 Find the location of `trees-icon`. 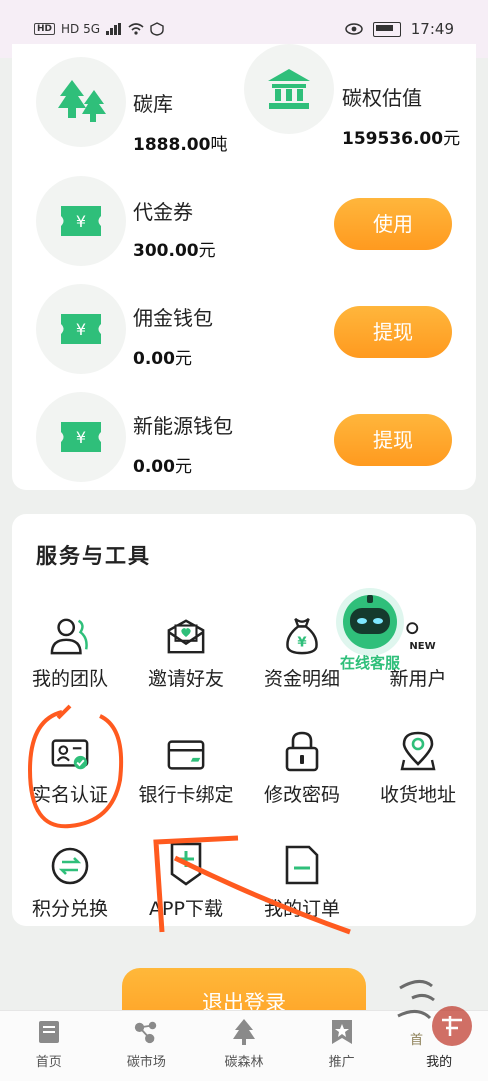

trees-icon is located at coordinates (81, 102).